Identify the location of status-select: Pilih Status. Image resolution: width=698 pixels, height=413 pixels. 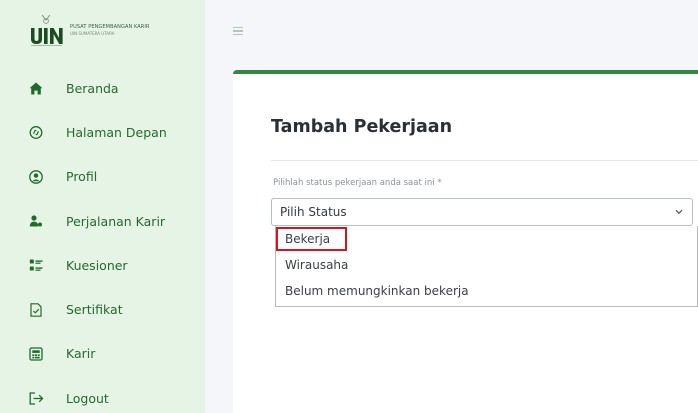
(482, 212).